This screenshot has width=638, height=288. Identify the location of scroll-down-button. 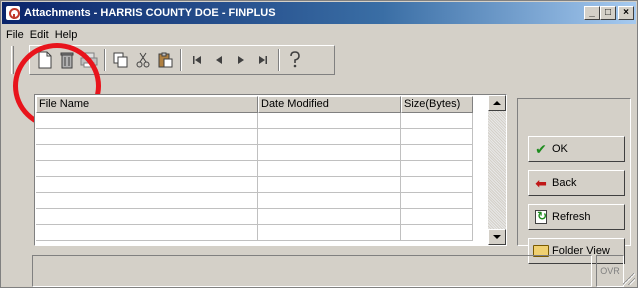
(497, 237).